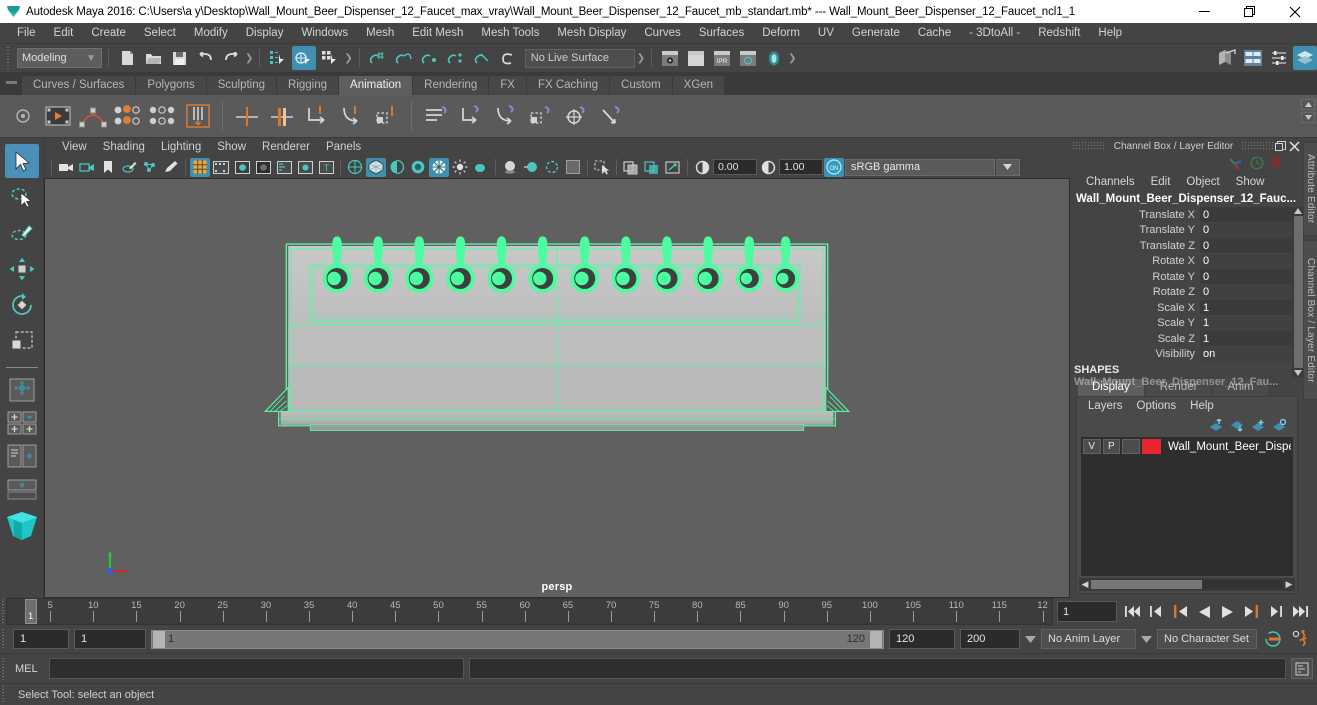  Describe the element at coordinates (22, 269) in the screenshot. I see `move-tool-button` at that location.